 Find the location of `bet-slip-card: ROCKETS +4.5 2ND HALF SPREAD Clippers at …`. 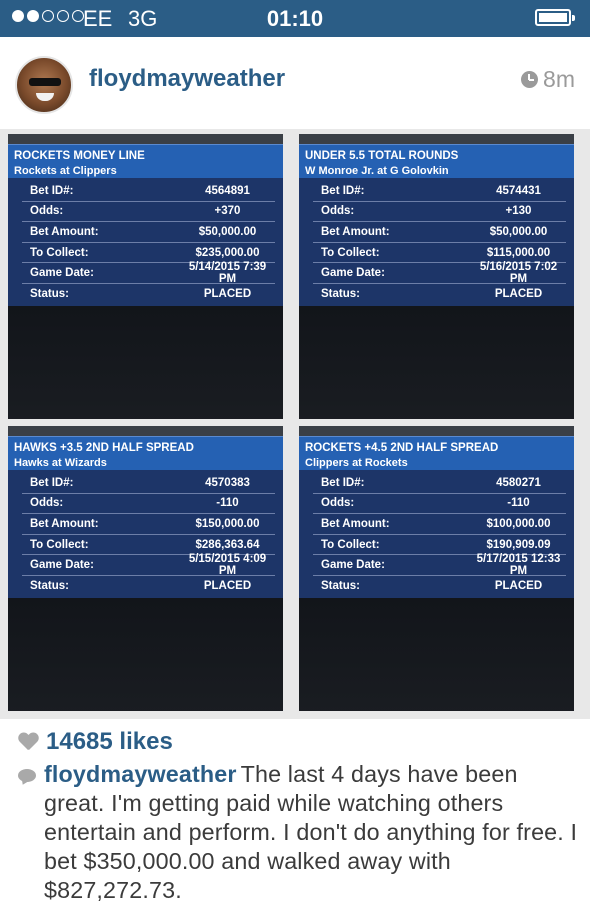

bet-slip-card: ROCKETS +4.5 2ND HALF SPREAD Clippers at … is located at coordinates (436, 568).